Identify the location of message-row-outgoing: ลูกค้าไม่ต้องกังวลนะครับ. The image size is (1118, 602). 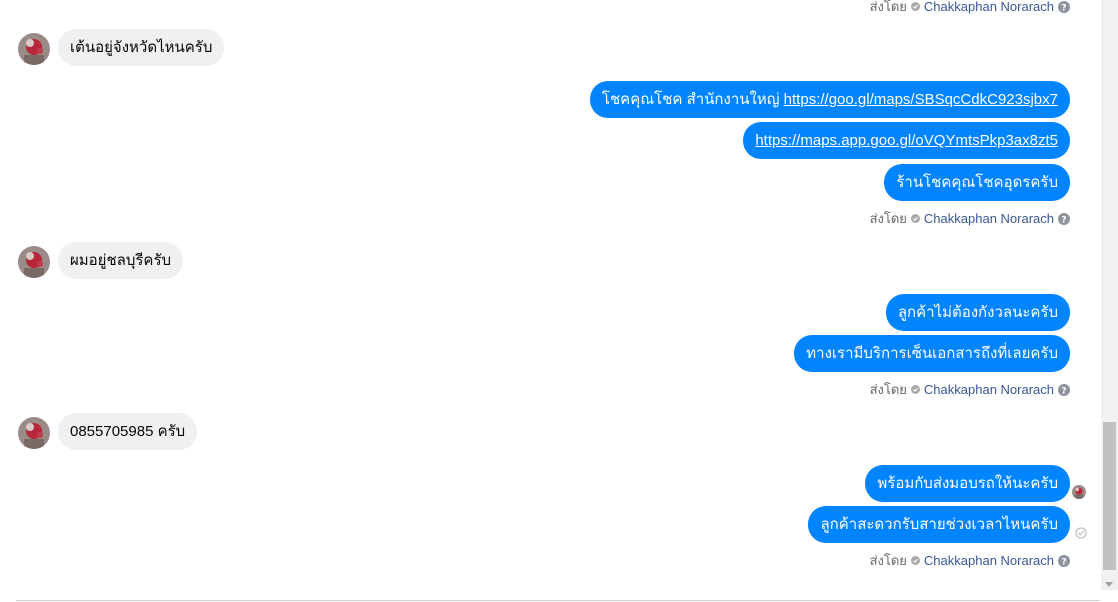
(977, 312).